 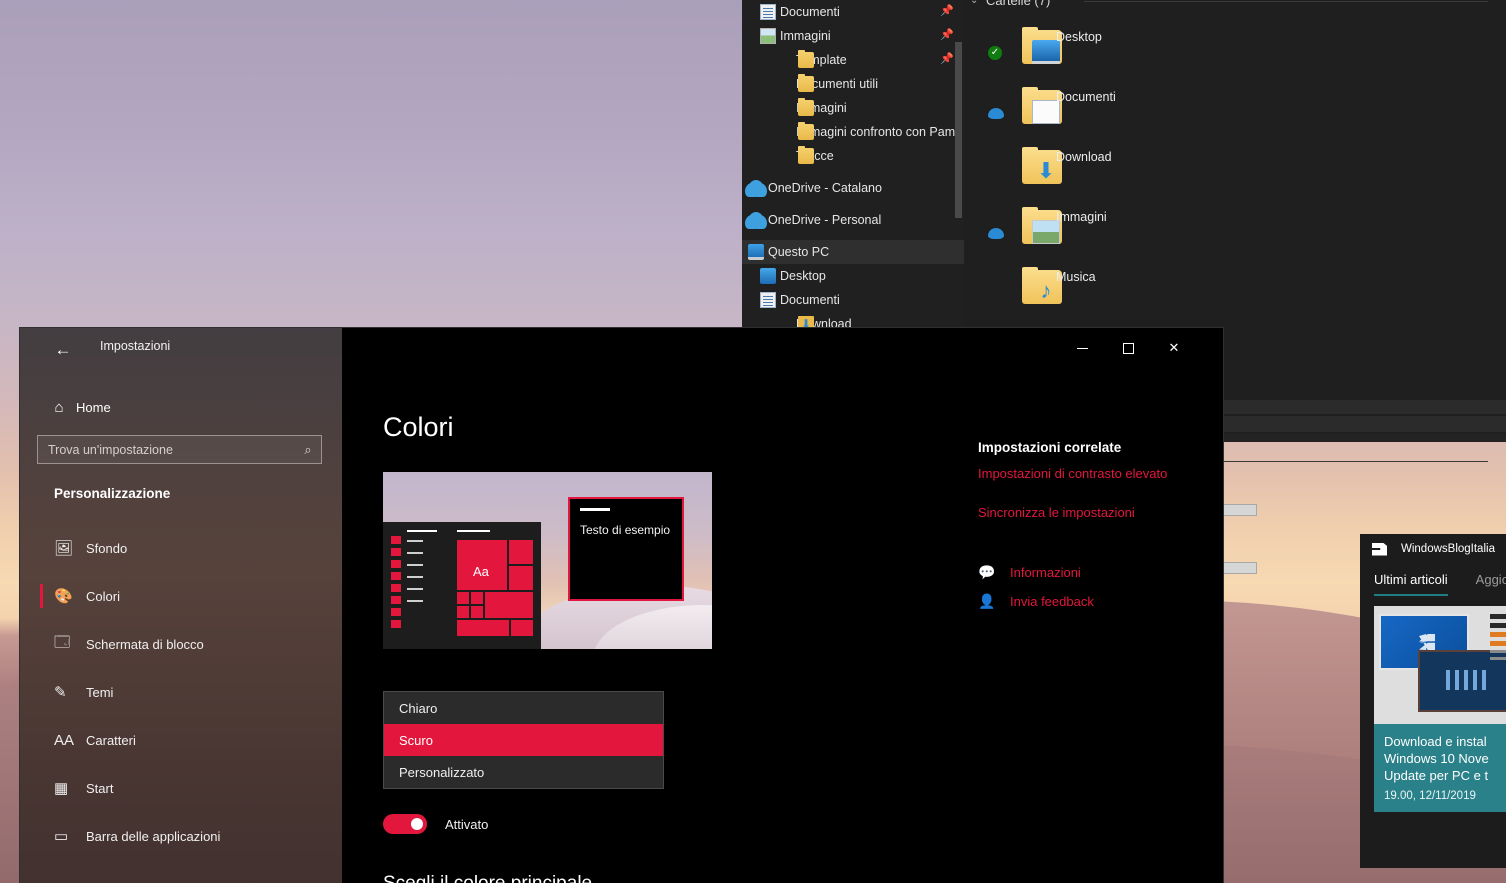 I want to click on nav-item-template: Template 📌, so click(x=853, y=60).